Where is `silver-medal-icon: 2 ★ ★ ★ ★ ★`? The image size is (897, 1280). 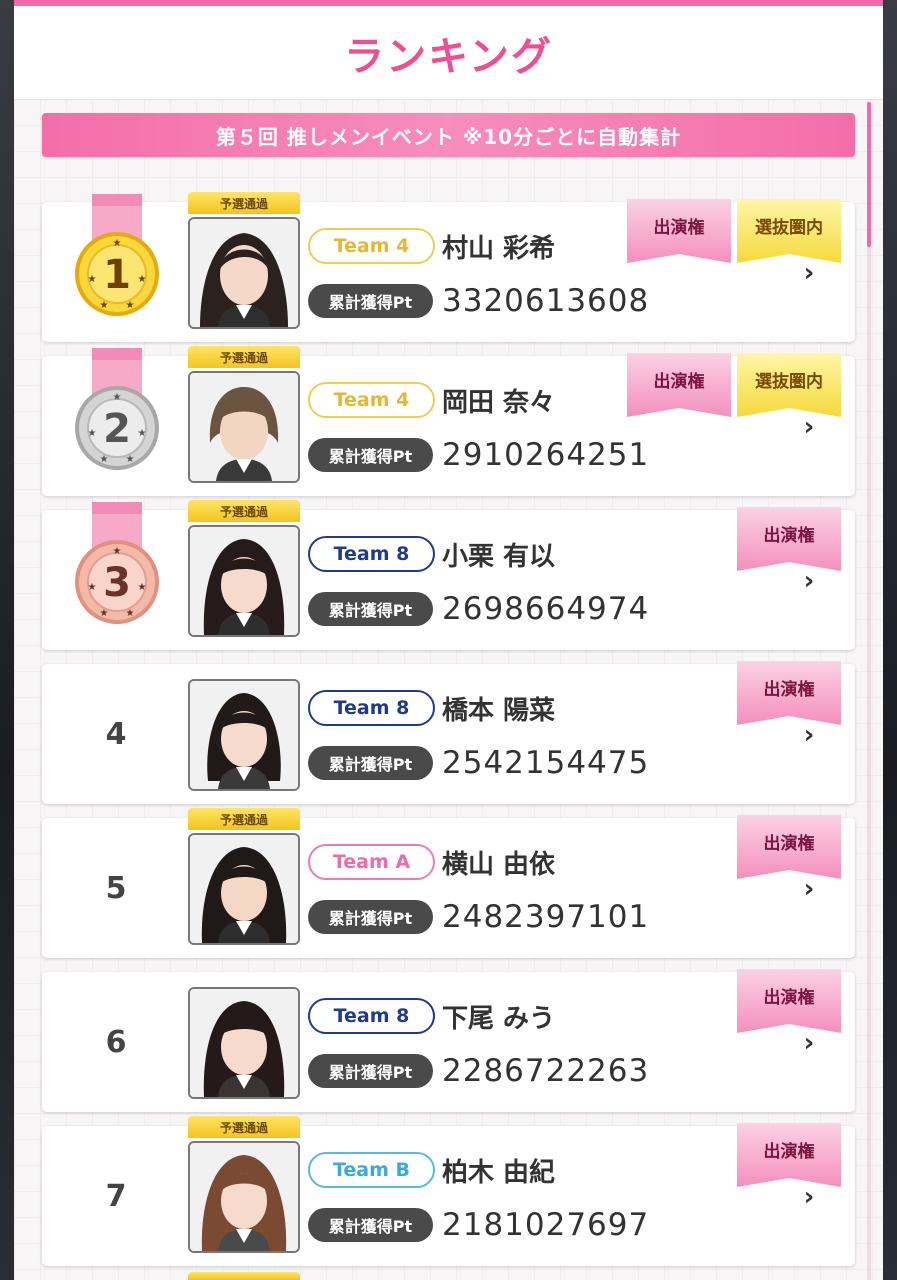 silver-medal-icon: 2 ★ ★ ★ ★ ★ is located at coordinates (117, 412).